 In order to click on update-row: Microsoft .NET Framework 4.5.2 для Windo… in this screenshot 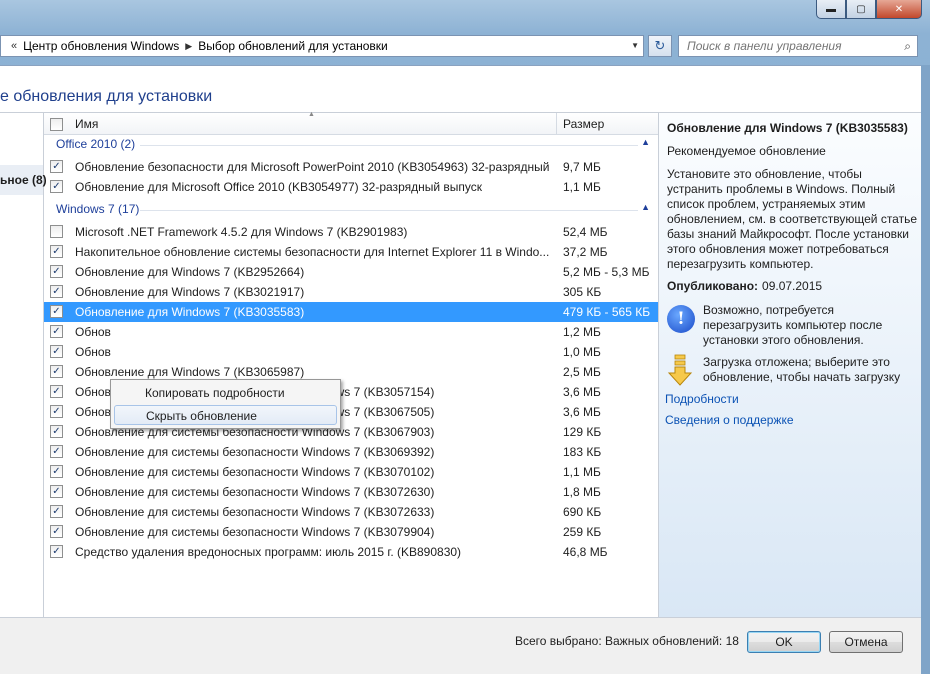, I will do `click(351, 232)`.